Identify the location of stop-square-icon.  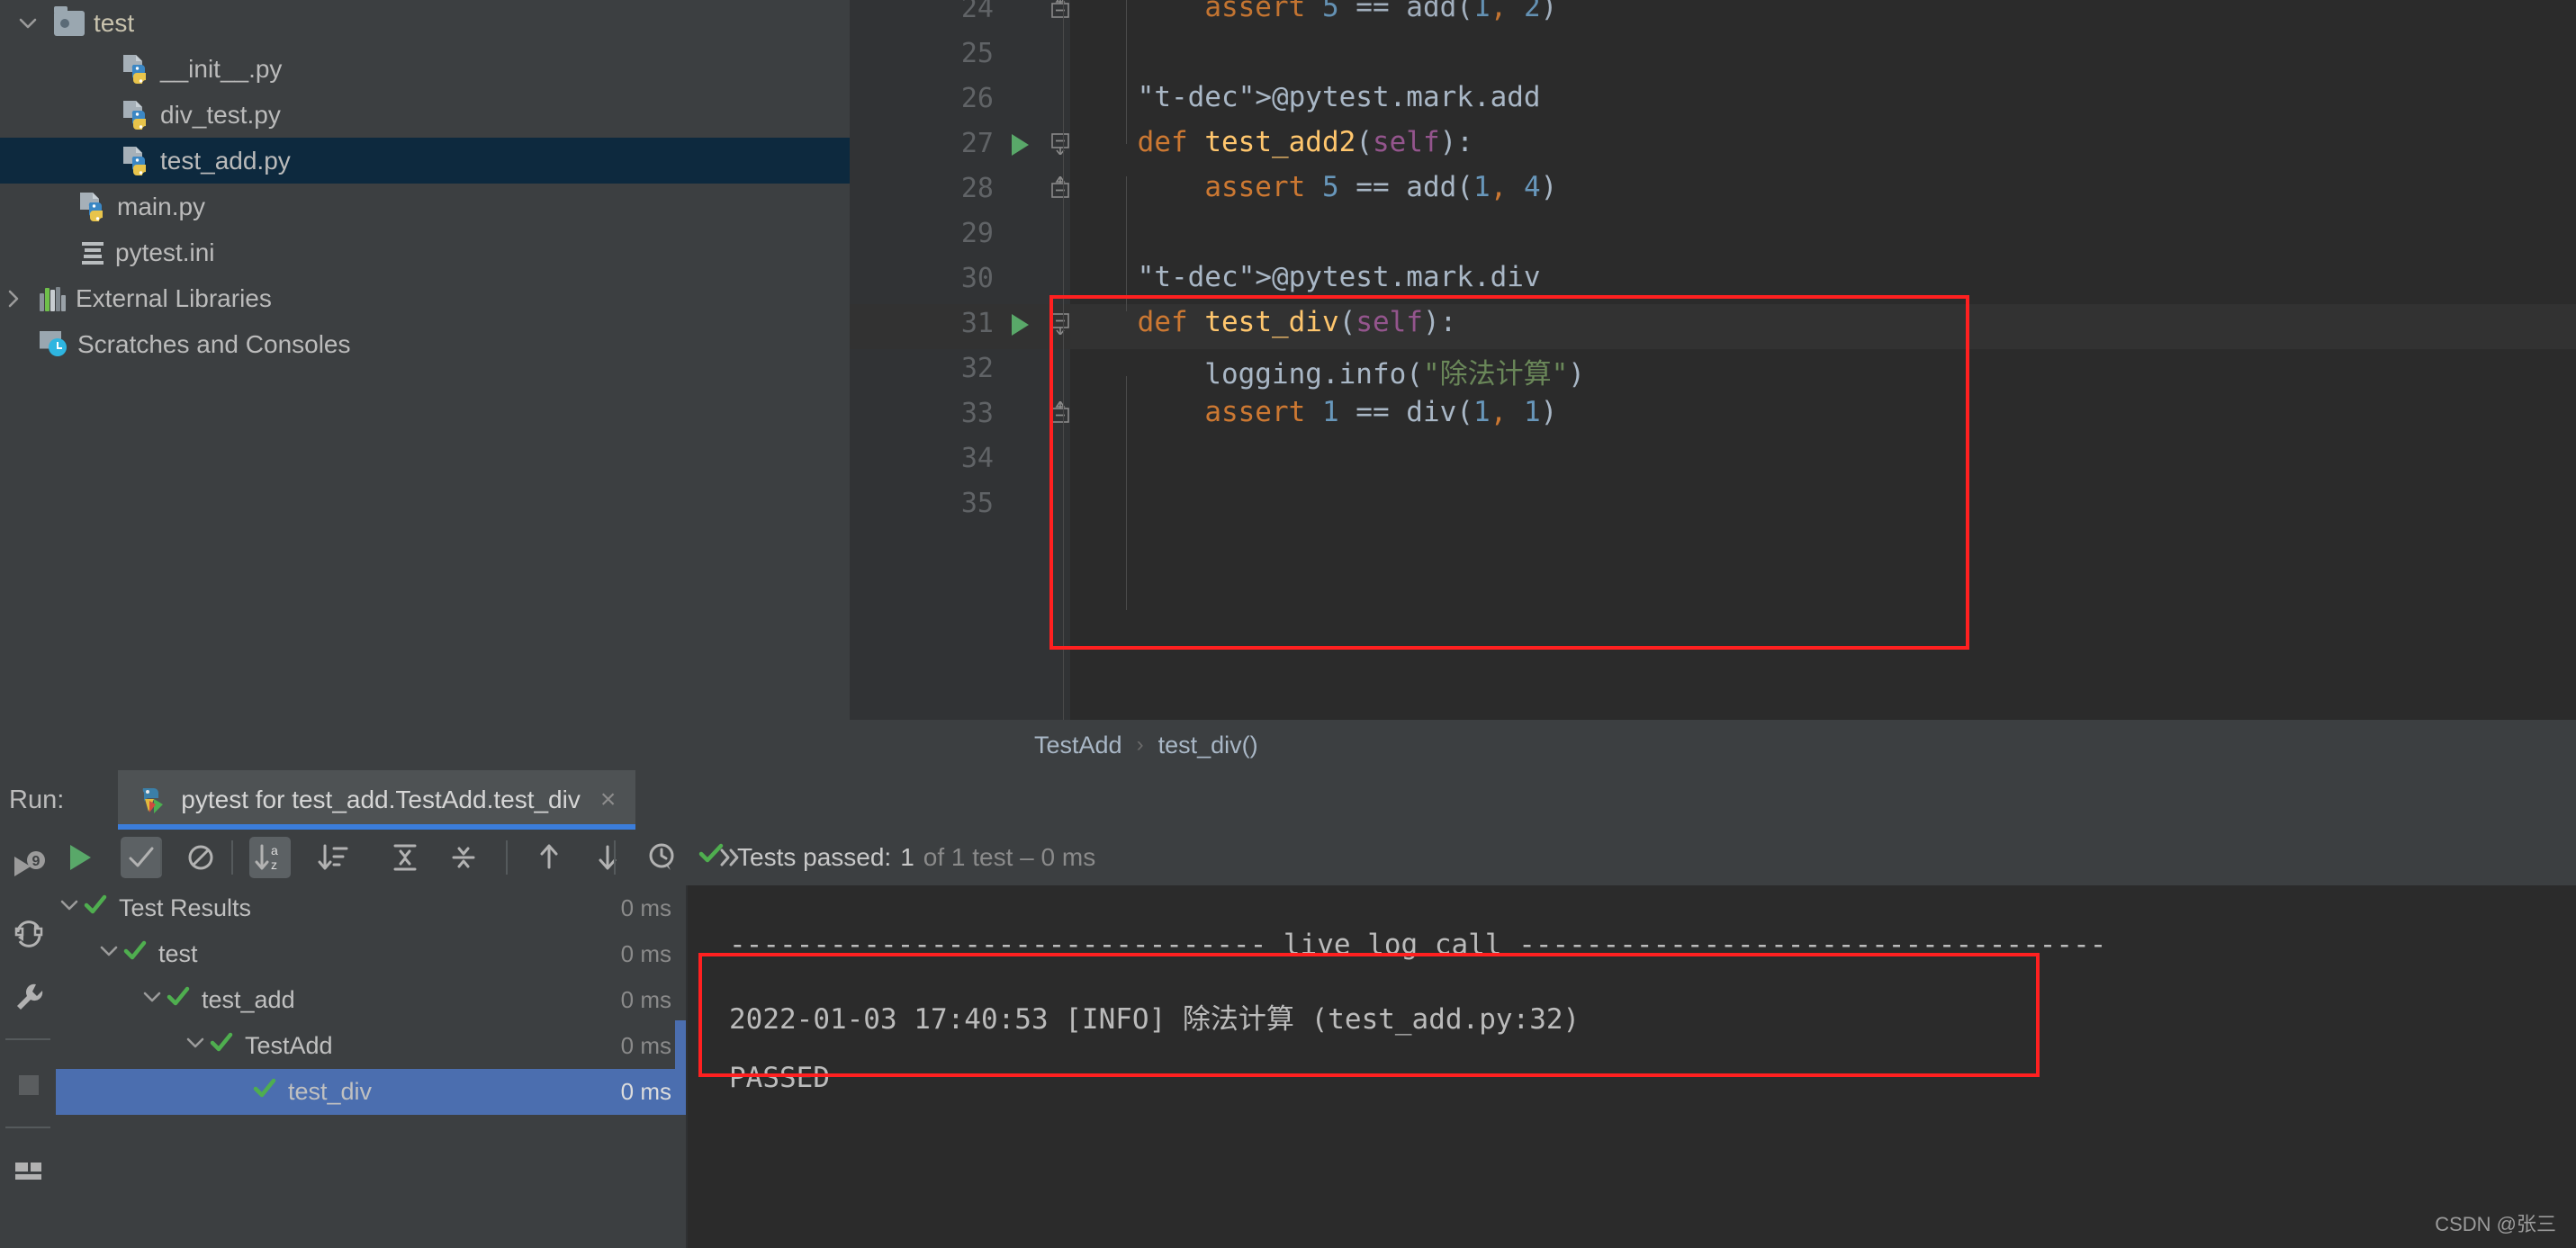
(29, 1085).